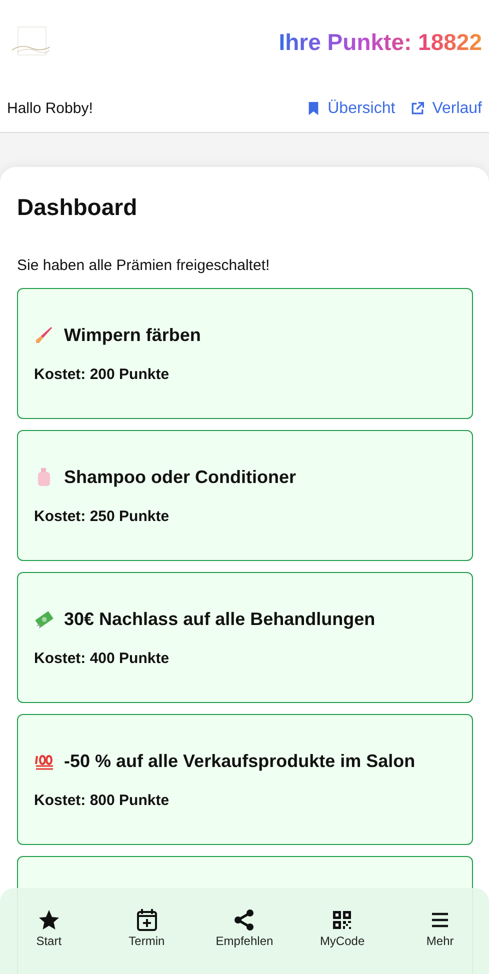 This screenshot has height=974, width=489. Describe the element at coordinates (417, 108) in the screenshot. I see `external-link-icon` at that location.